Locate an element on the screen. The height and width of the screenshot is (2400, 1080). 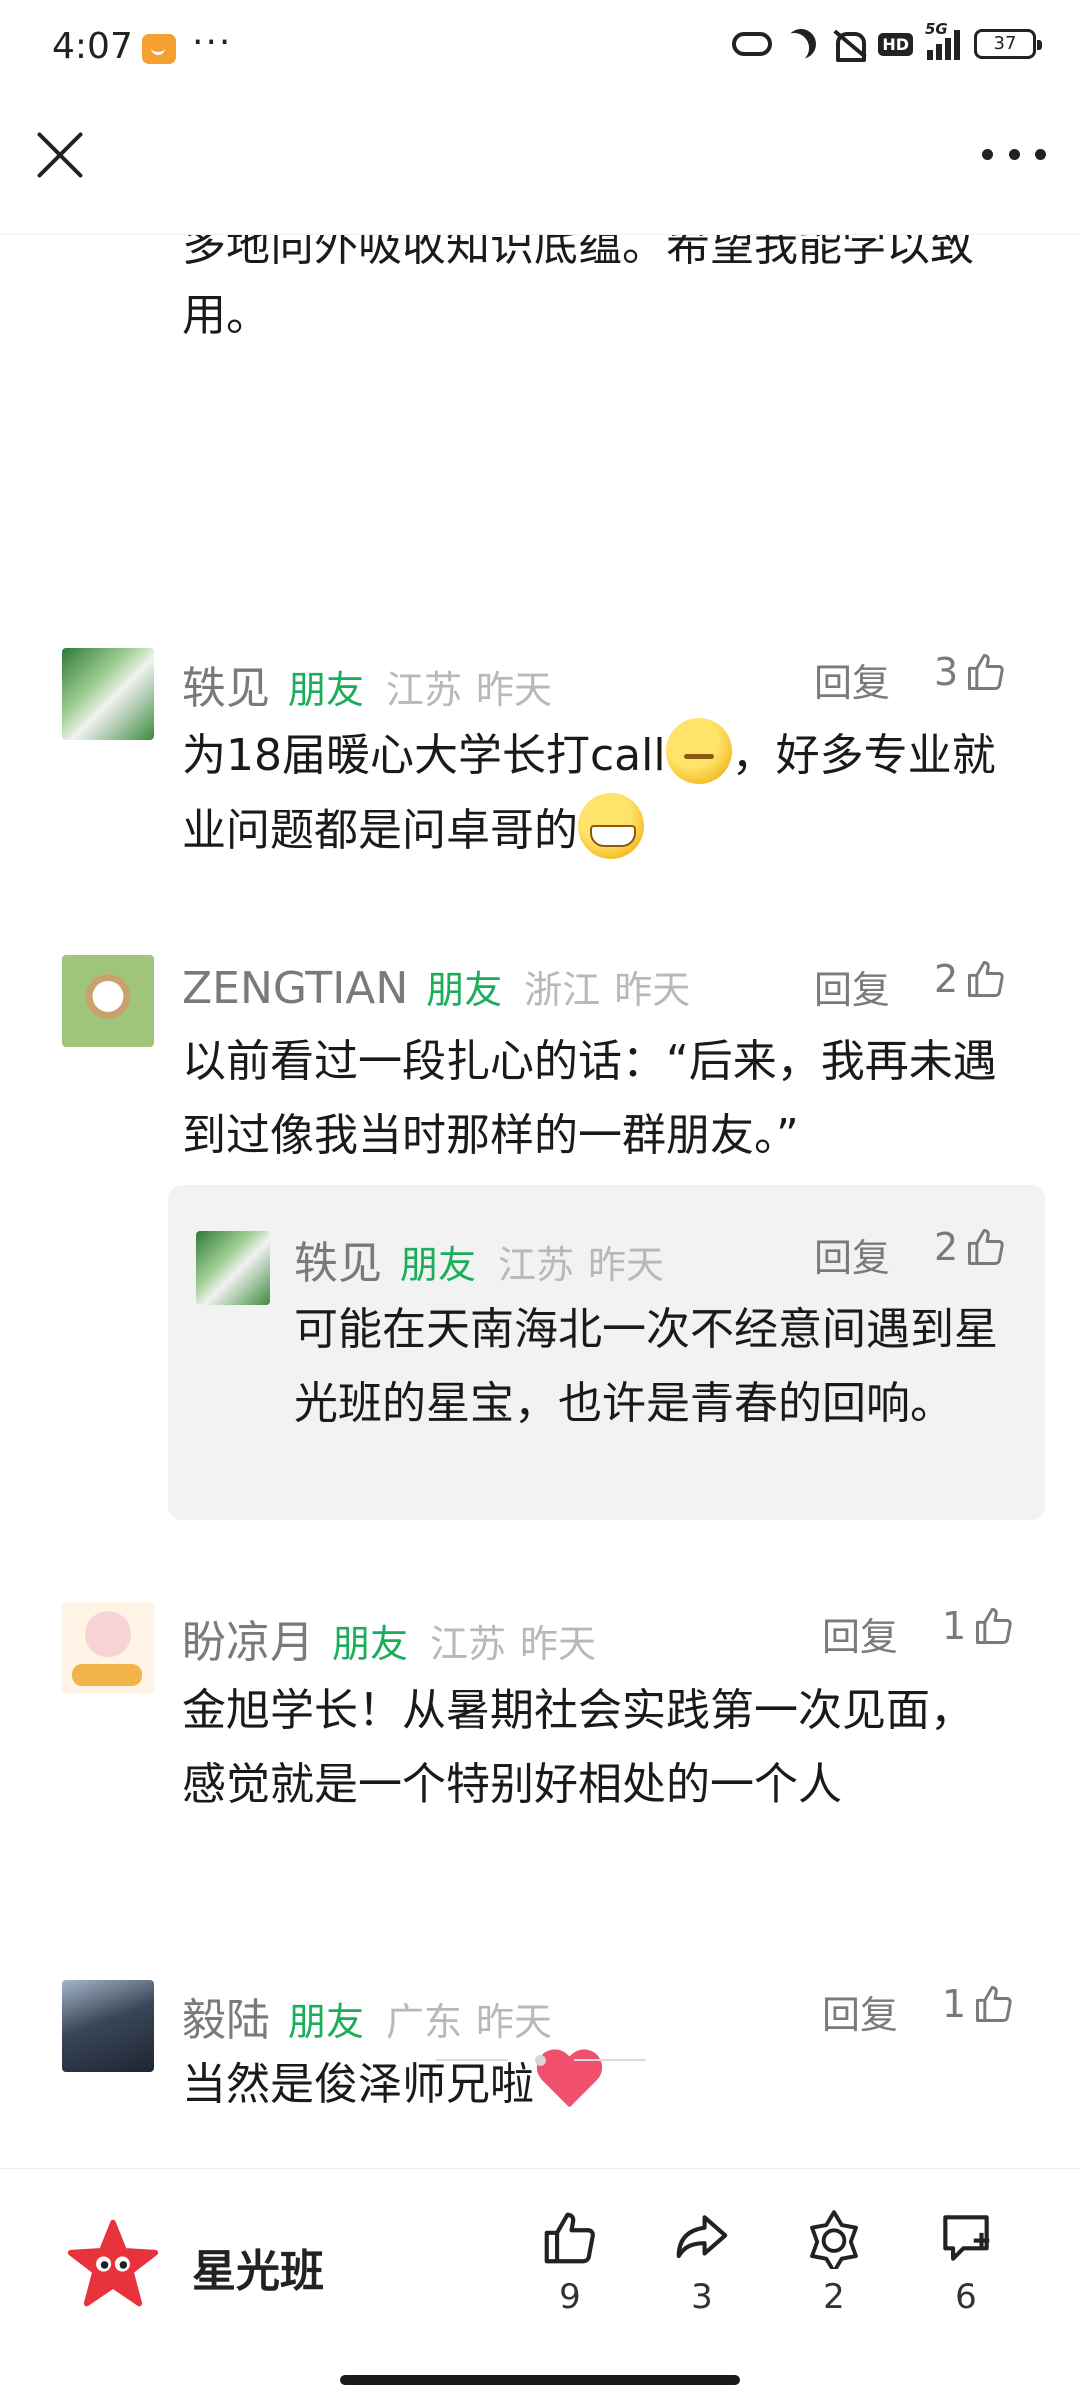
battery-icon: 37 is located at coordinates (1008, 44).